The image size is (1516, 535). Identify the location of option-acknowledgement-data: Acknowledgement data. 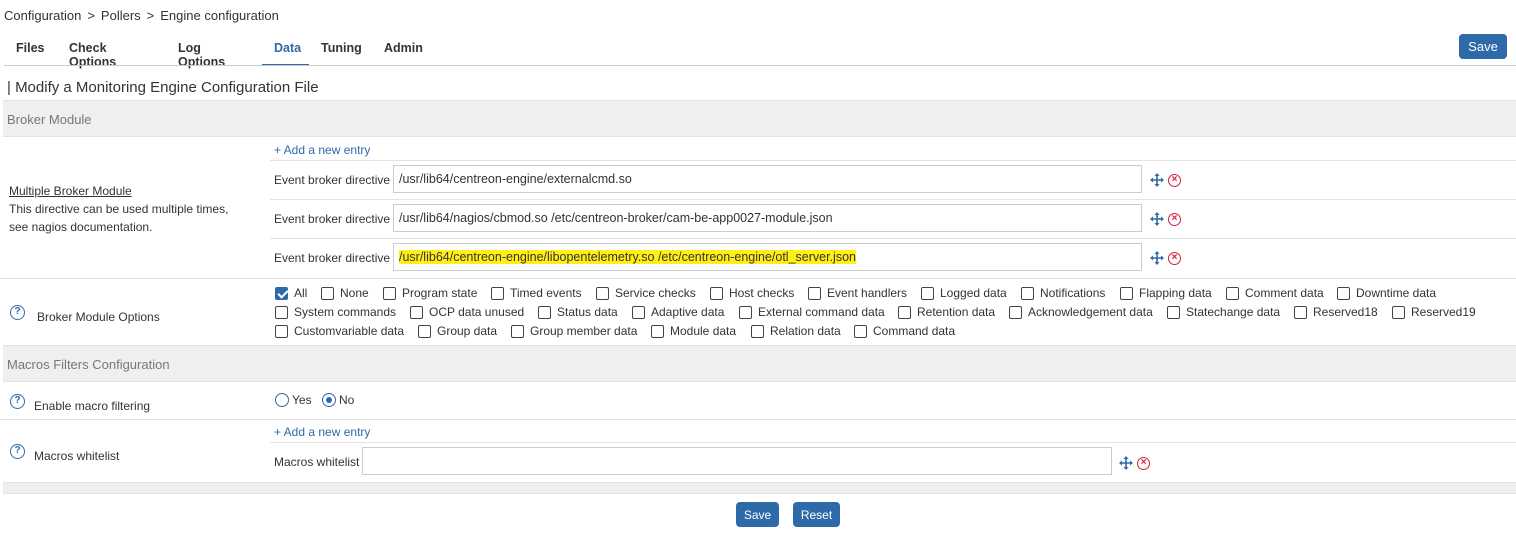
(1081, 312).